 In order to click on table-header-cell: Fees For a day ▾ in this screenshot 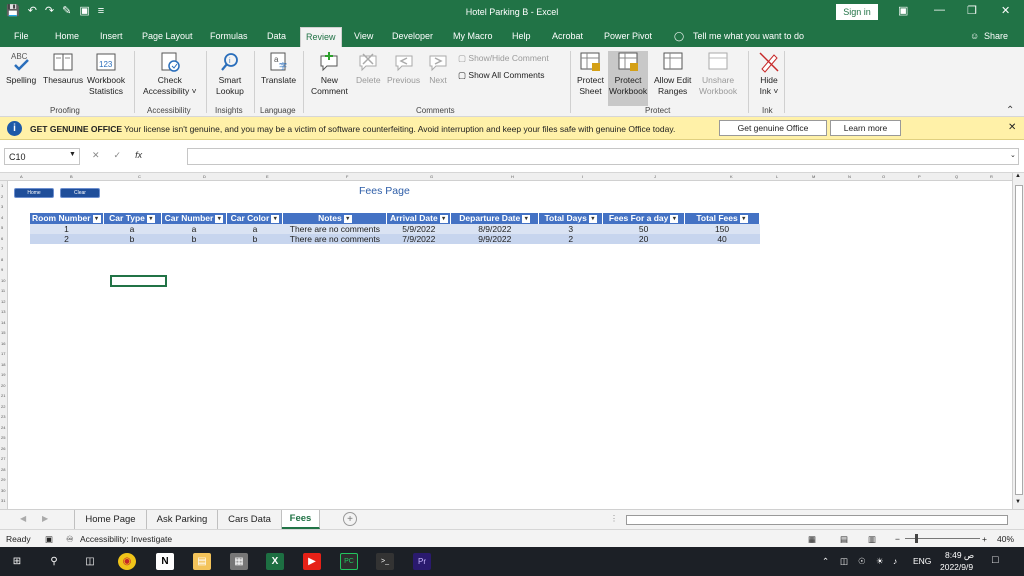, I will do `click(644, 218)`.